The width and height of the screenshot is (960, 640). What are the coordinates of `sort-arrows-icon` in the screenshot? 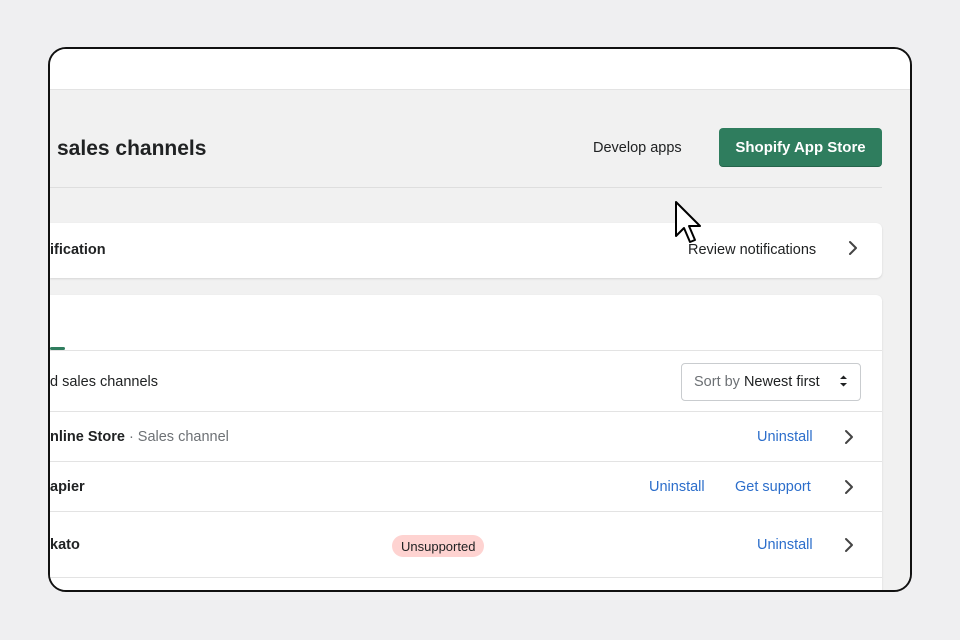 It's located at (843, 381).